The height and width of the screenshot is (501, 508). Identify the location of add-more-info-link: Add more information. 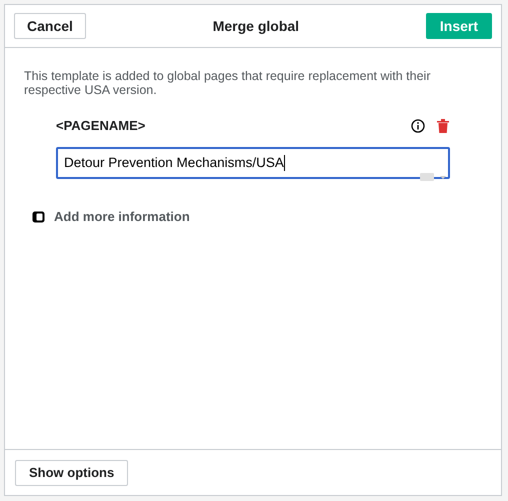
(111, 216).